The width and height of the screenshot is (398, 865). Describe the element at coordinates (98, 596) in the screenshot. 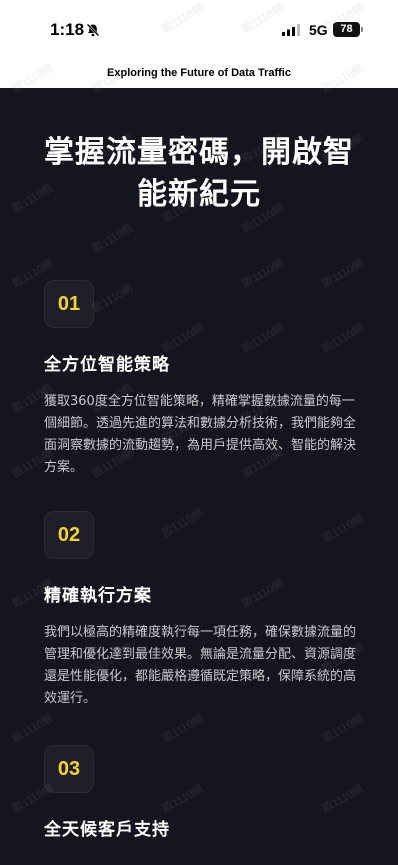

I see `feature-title: 精確執行方案` at that location.